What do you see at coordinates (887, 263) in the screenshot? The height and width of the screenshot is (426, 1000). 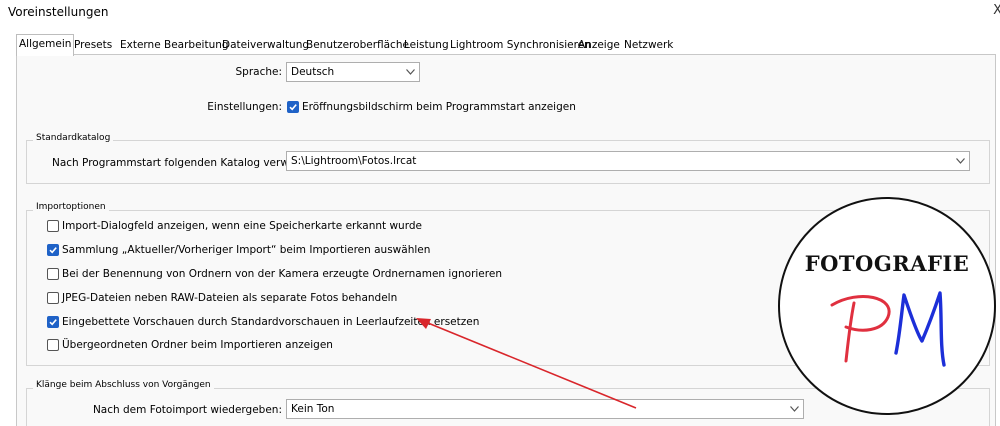 I see `watermark-text: FOTOGRAFIE` at bounding box center [887, 263].